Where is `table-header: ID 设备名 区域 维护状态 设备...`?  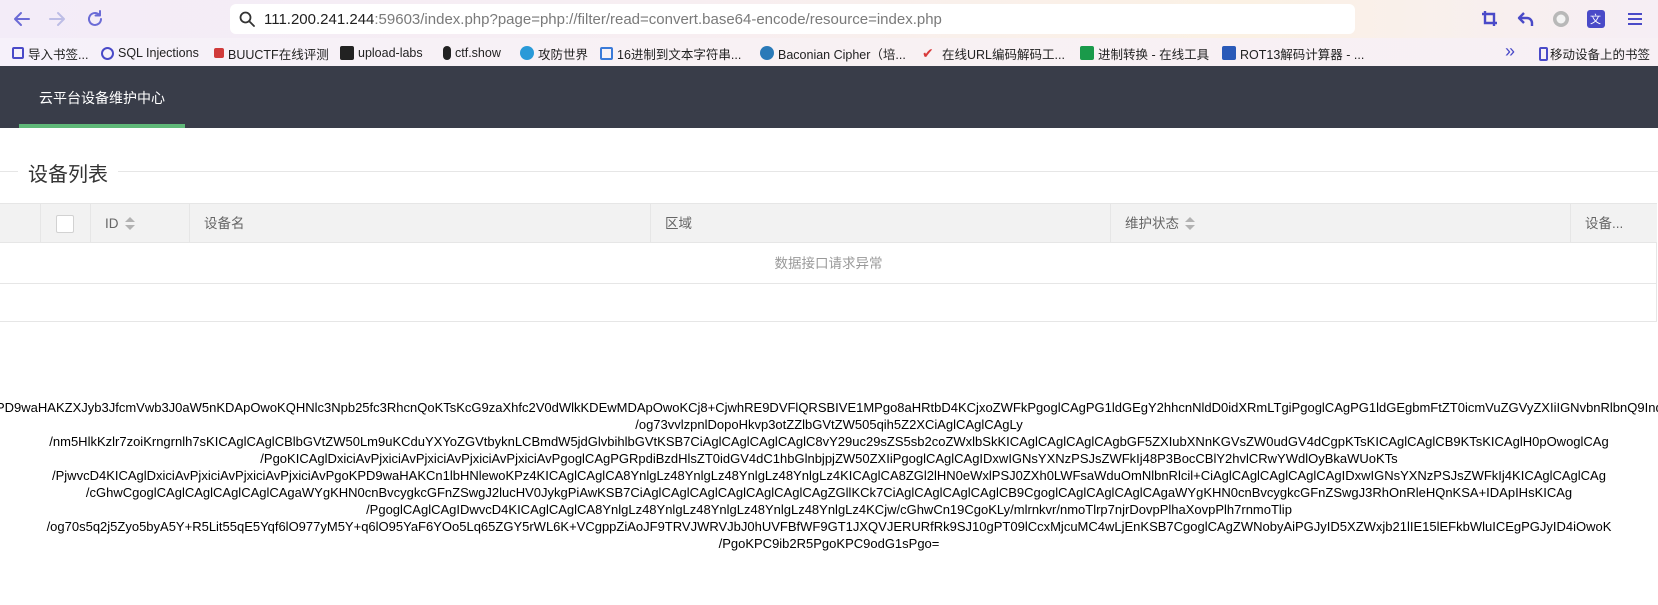 table-header: ID 设备名 区域 维护状态 设备... is located at coordinates (828, 223).